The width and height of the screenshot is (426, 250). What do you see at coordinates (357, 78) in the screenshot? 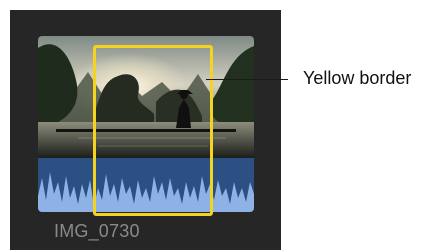
I see `callout-label: Yellow border` at bounding box center [357, 78].